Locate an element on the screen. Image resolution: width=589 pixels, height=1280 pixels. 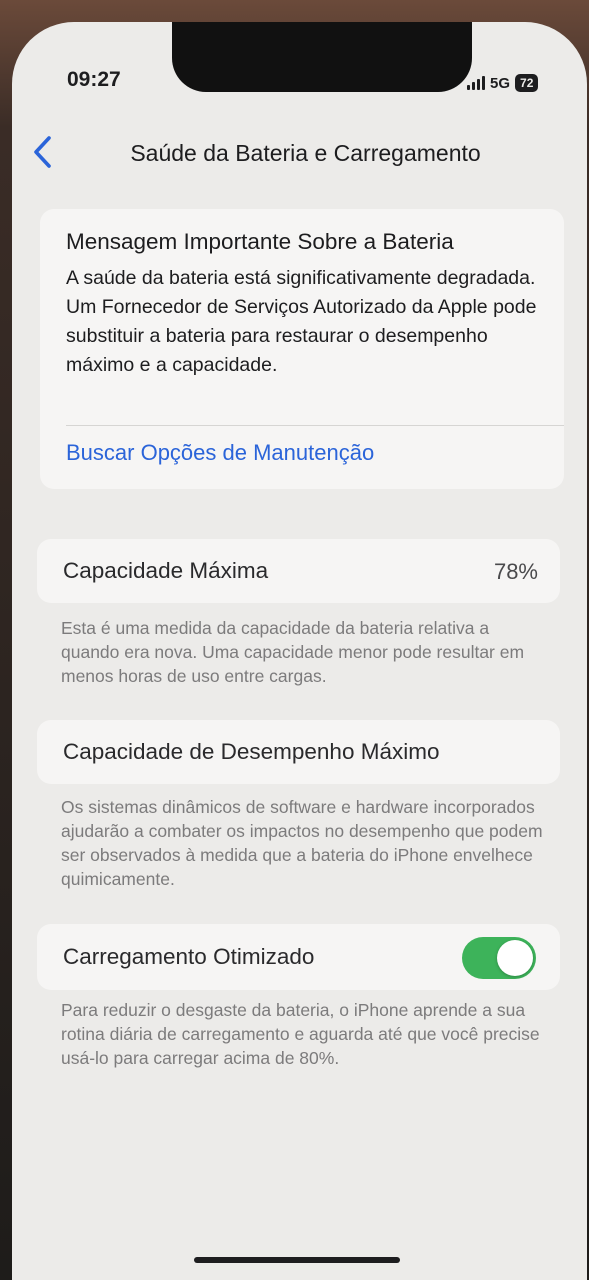
navigation-bar: Saúde da Bateria e Carregamento is located at coordinates (299, 153).